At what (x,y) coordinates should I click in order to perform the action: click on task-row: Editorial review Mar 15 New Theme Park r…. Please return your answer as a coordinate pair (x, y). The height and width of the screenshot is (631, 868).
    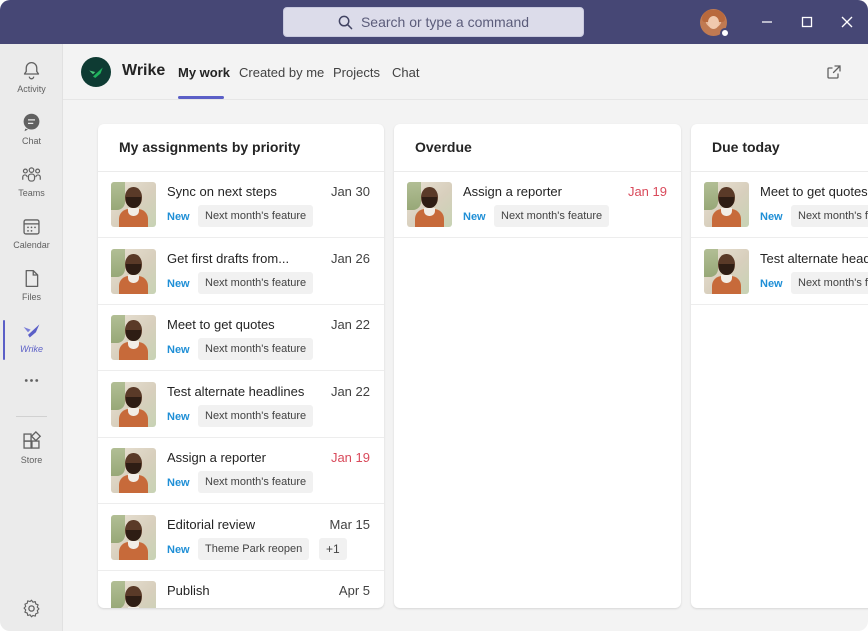
    Looking at the image, I should click on (241, 538).